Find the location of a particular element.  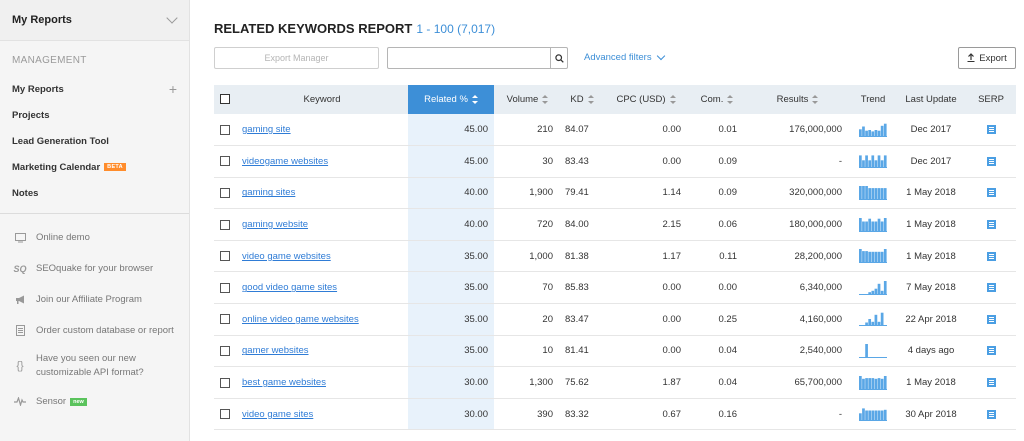

keyword-link: best game websites is located at coordinates (284, 382).